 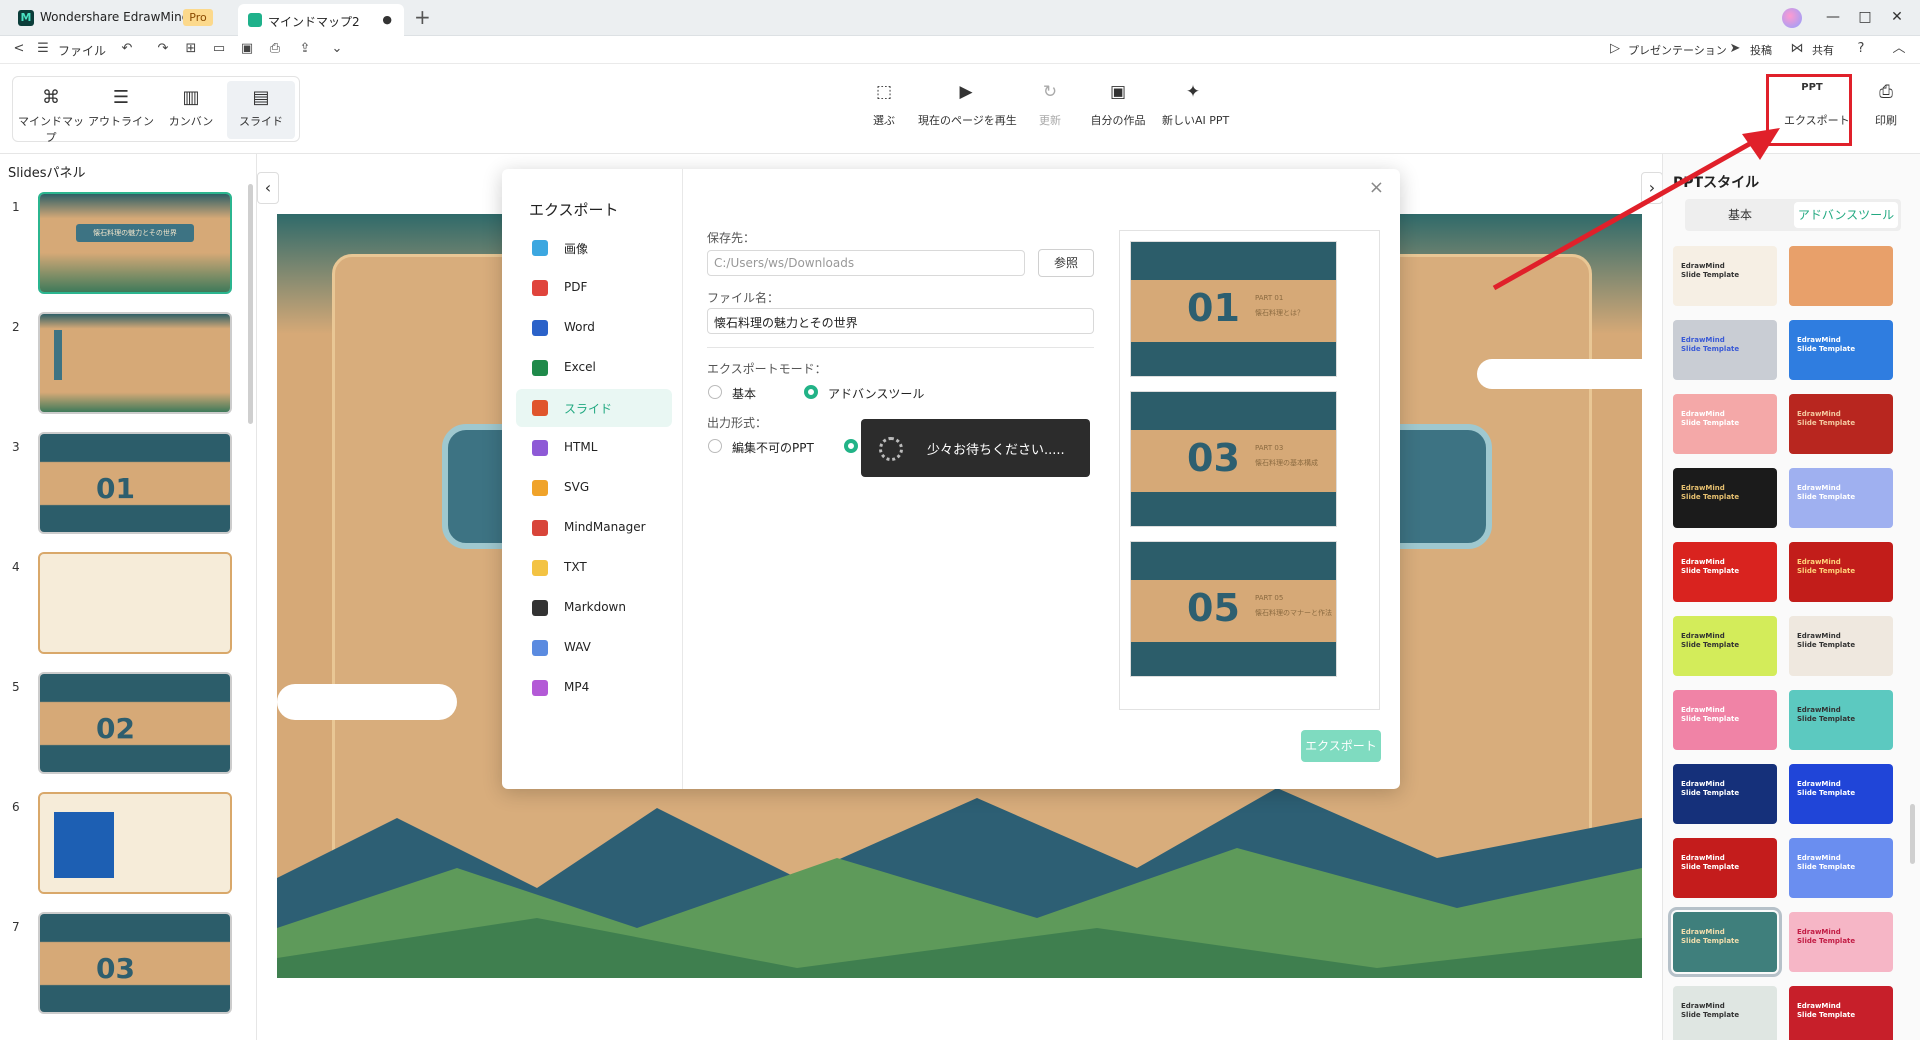 I want to click on maximize-button: □, so click(x=1865, y=17).